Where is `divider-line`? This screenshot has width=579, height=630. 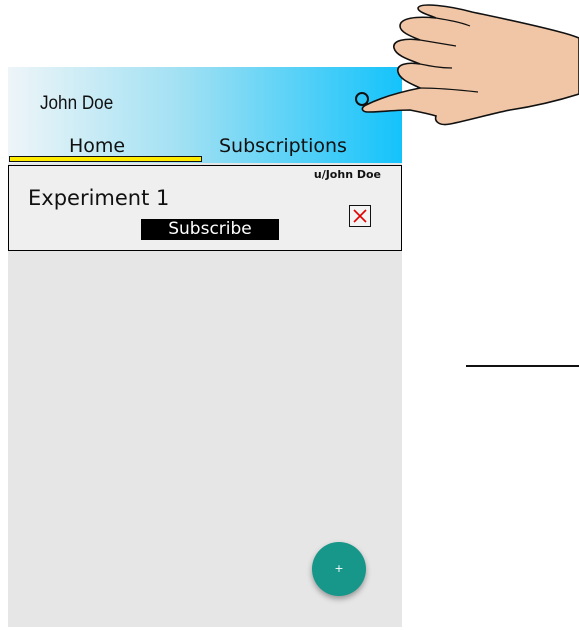
divider-line is located at coordinates (522, 366).